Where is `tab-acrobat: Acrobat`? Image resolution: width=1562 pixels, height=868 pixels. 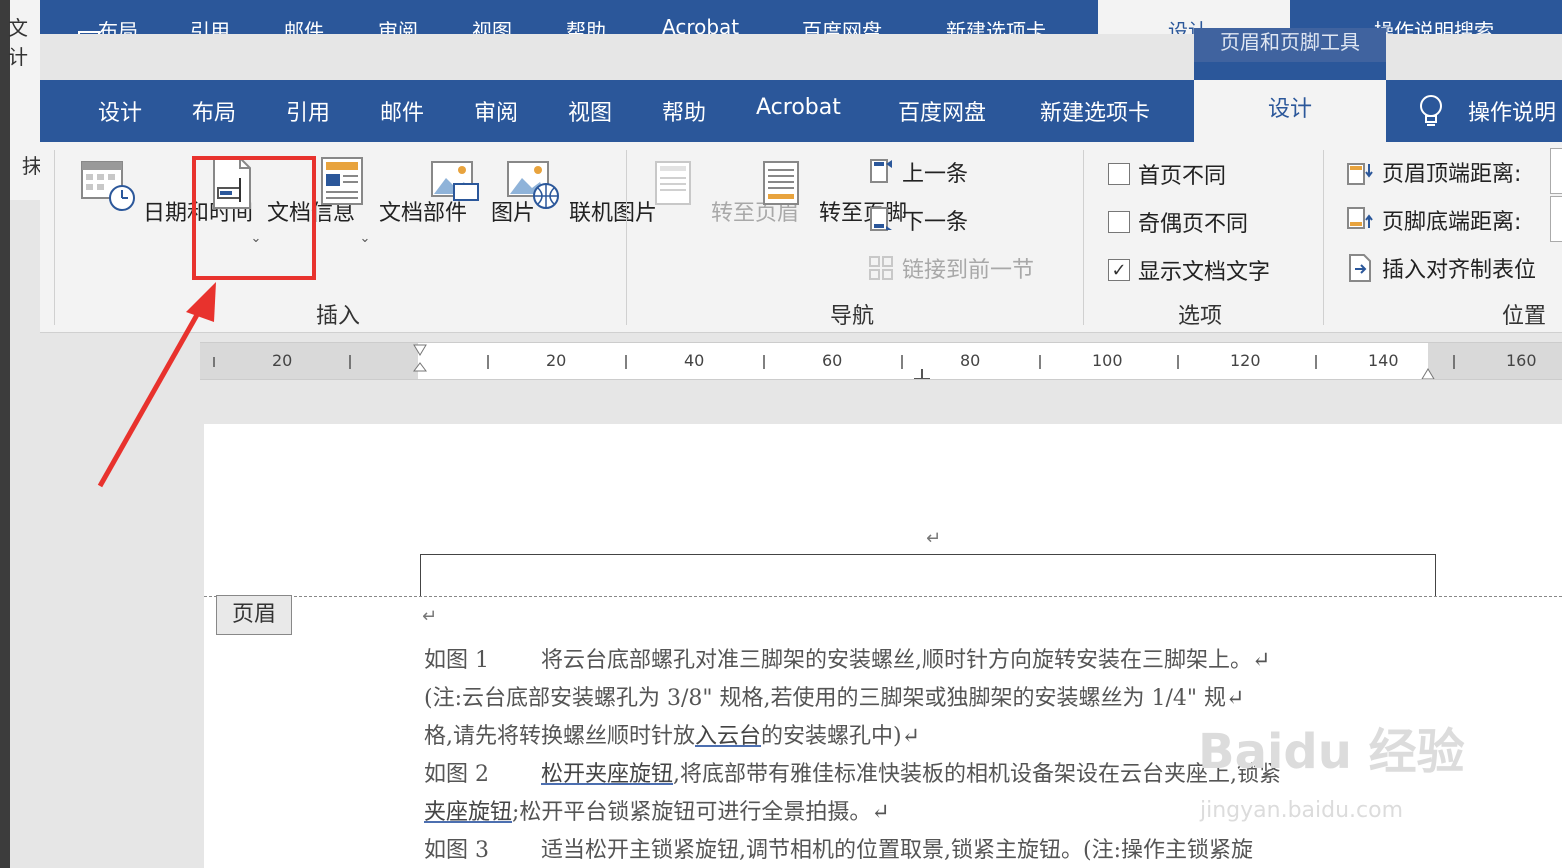
tab-acrobat: Acrobat is located at coordinates (798, 107).